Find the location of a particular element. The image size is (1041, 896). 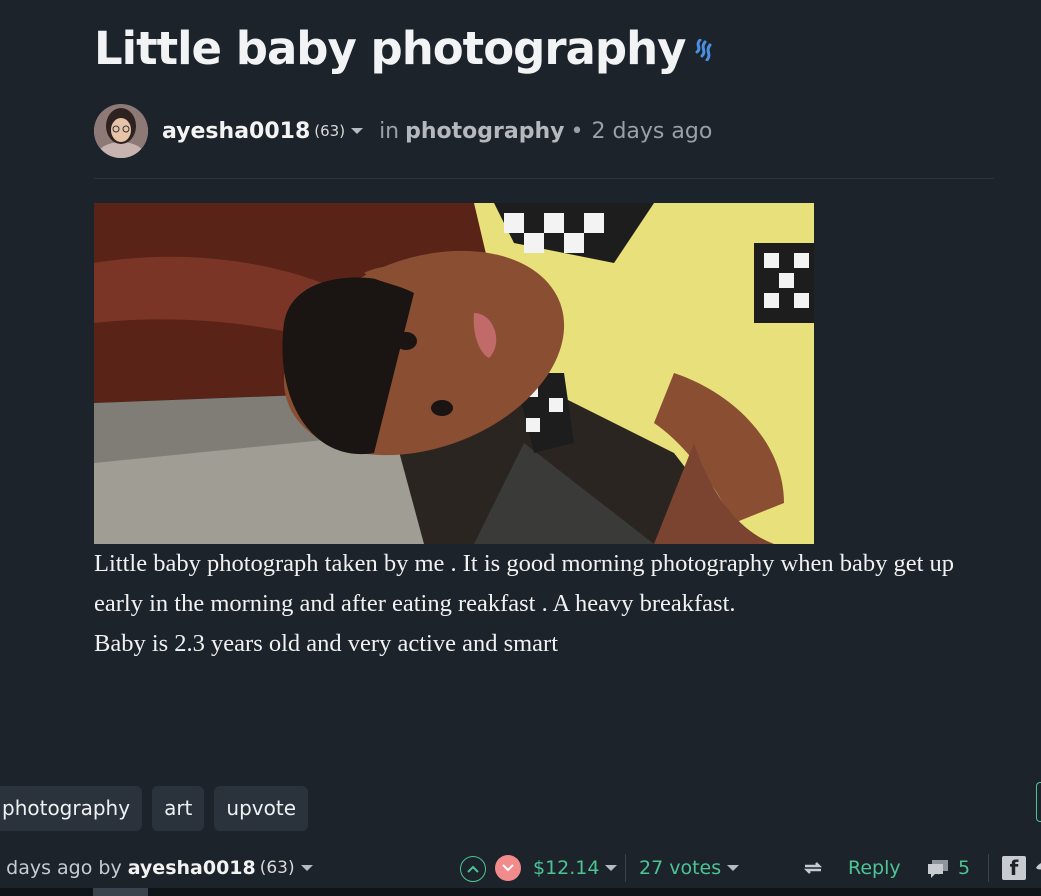

author-avatar is located at coordinates (121, 131).